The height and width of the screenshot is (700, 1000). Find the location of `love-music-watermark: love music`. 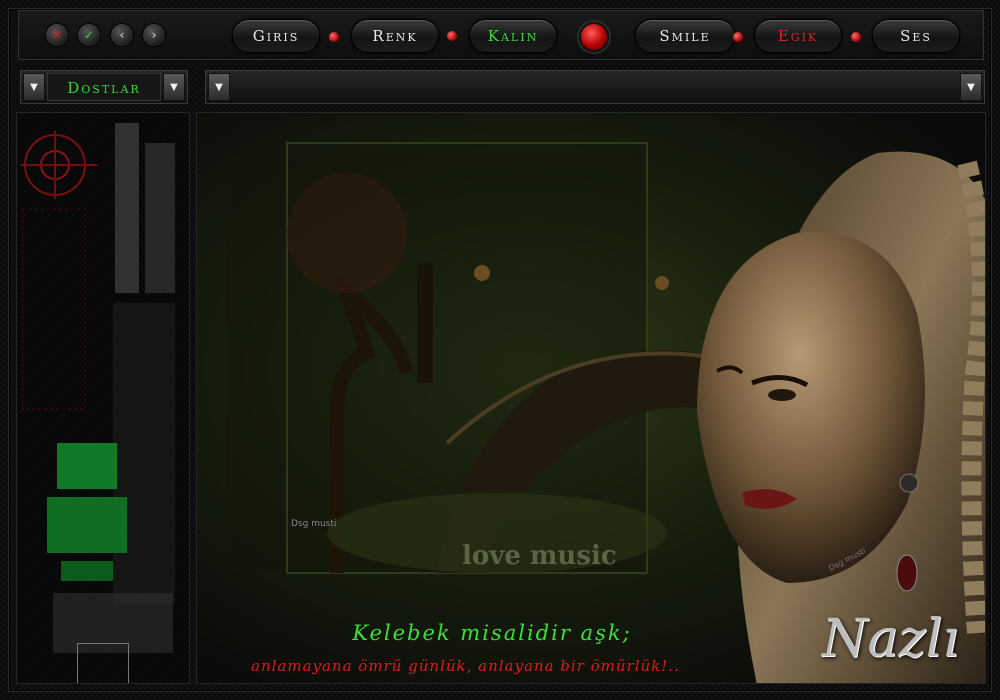

love-music-watermark: love music is located at coordinates (539, 556).